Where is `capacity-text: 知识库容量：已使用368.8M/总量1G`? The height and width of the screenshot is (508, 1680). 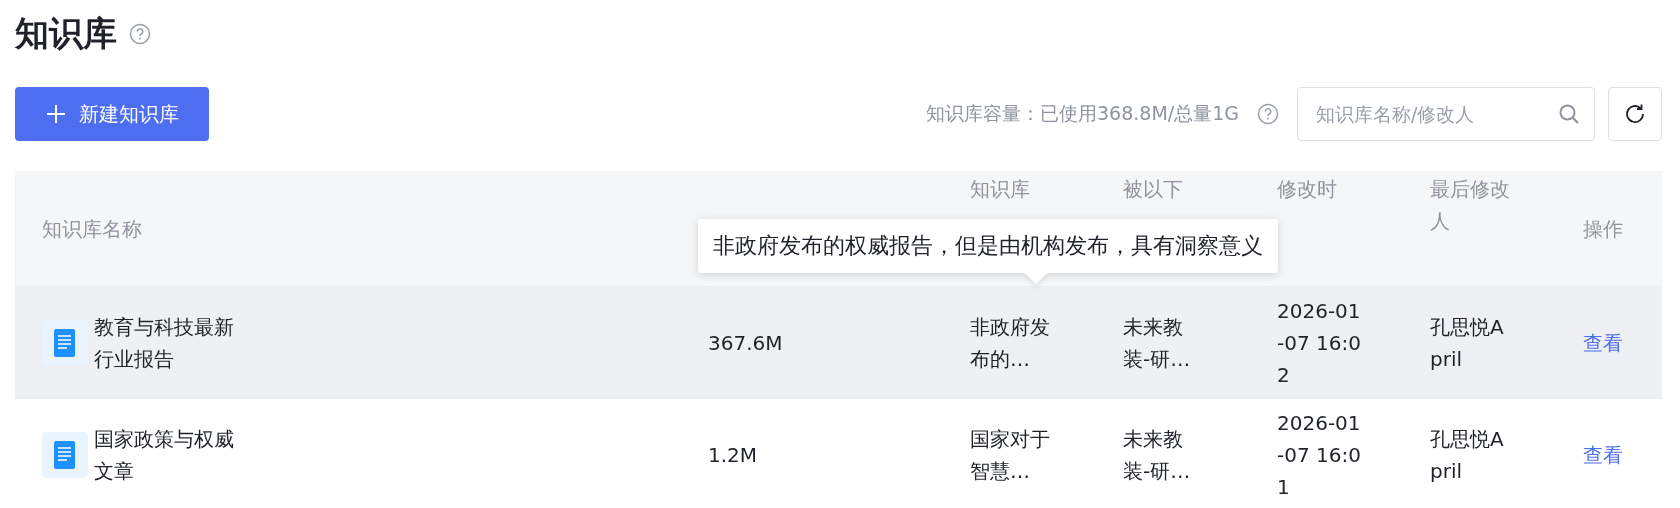
capacity-text: 知识库容量：已使用368.8M/总量1G is located at coordinates (1082, 113).